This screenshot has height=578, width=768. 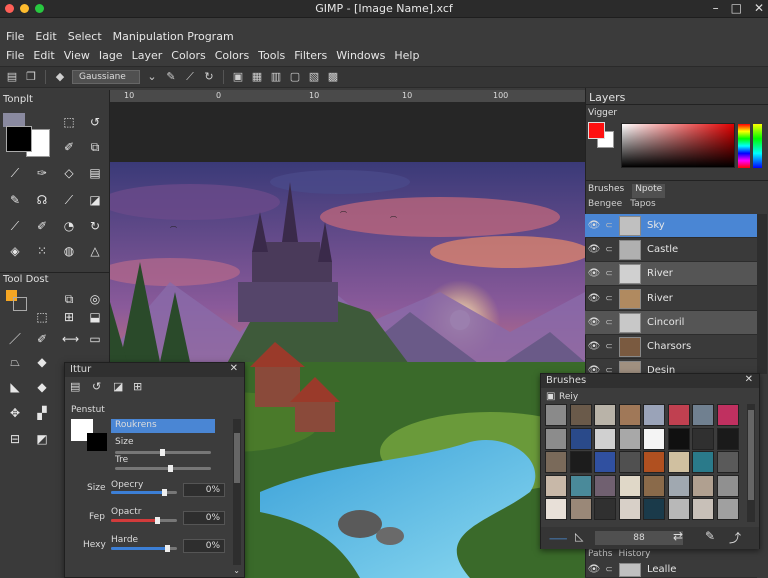 I want to click on brush-preset-icon: ◆, so click(x=60, y=77).